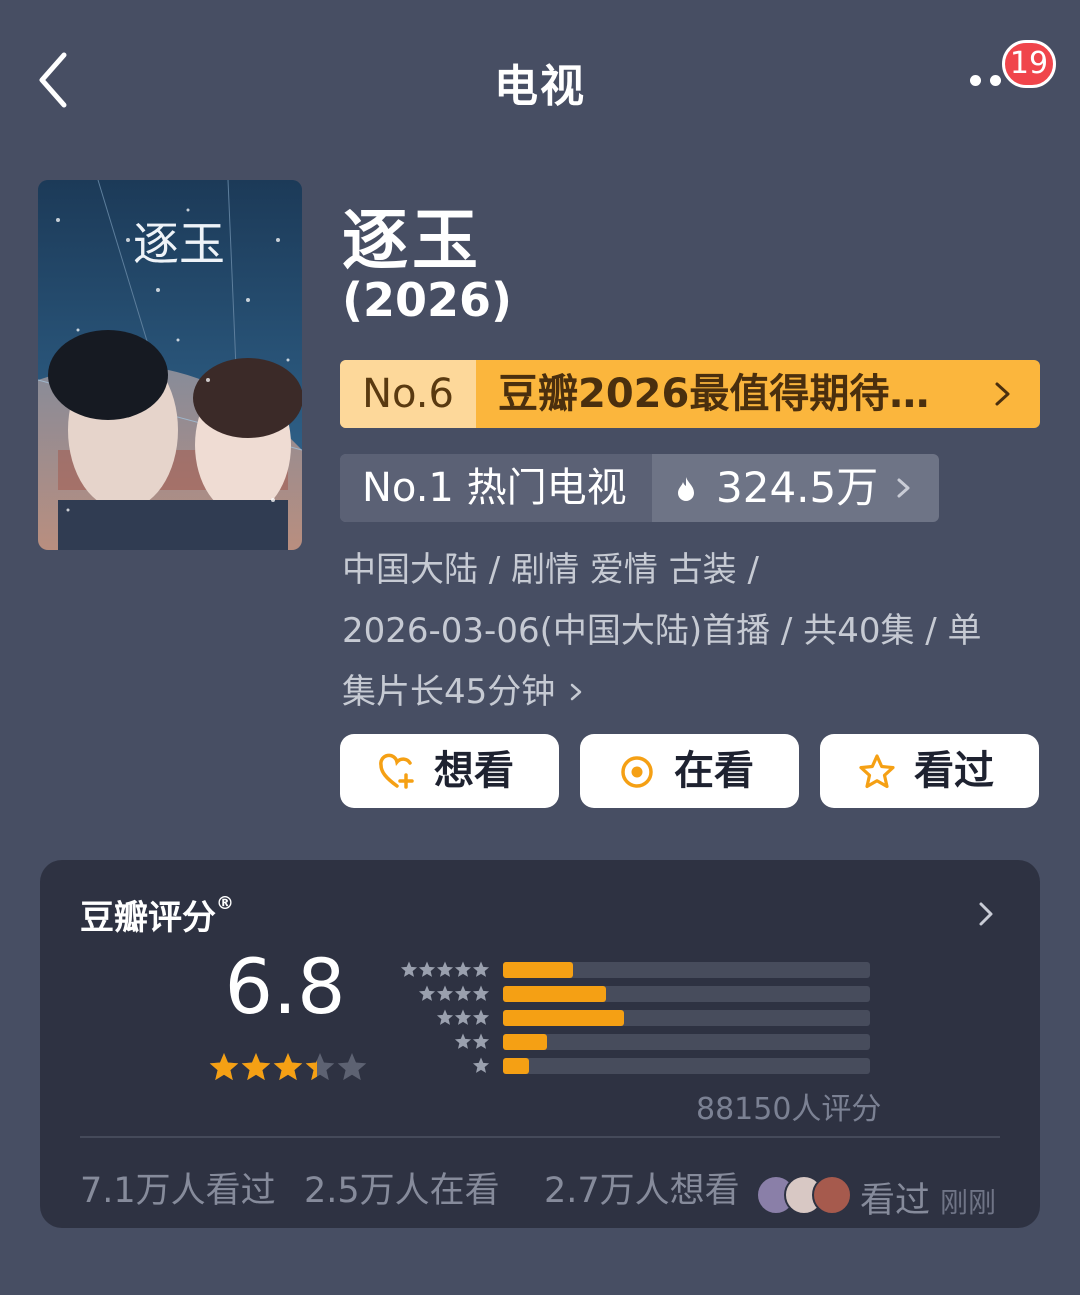 The height and width of the screenshot is (1295, 1080). I want to click on watching-label: 在看, so click(714, 771).